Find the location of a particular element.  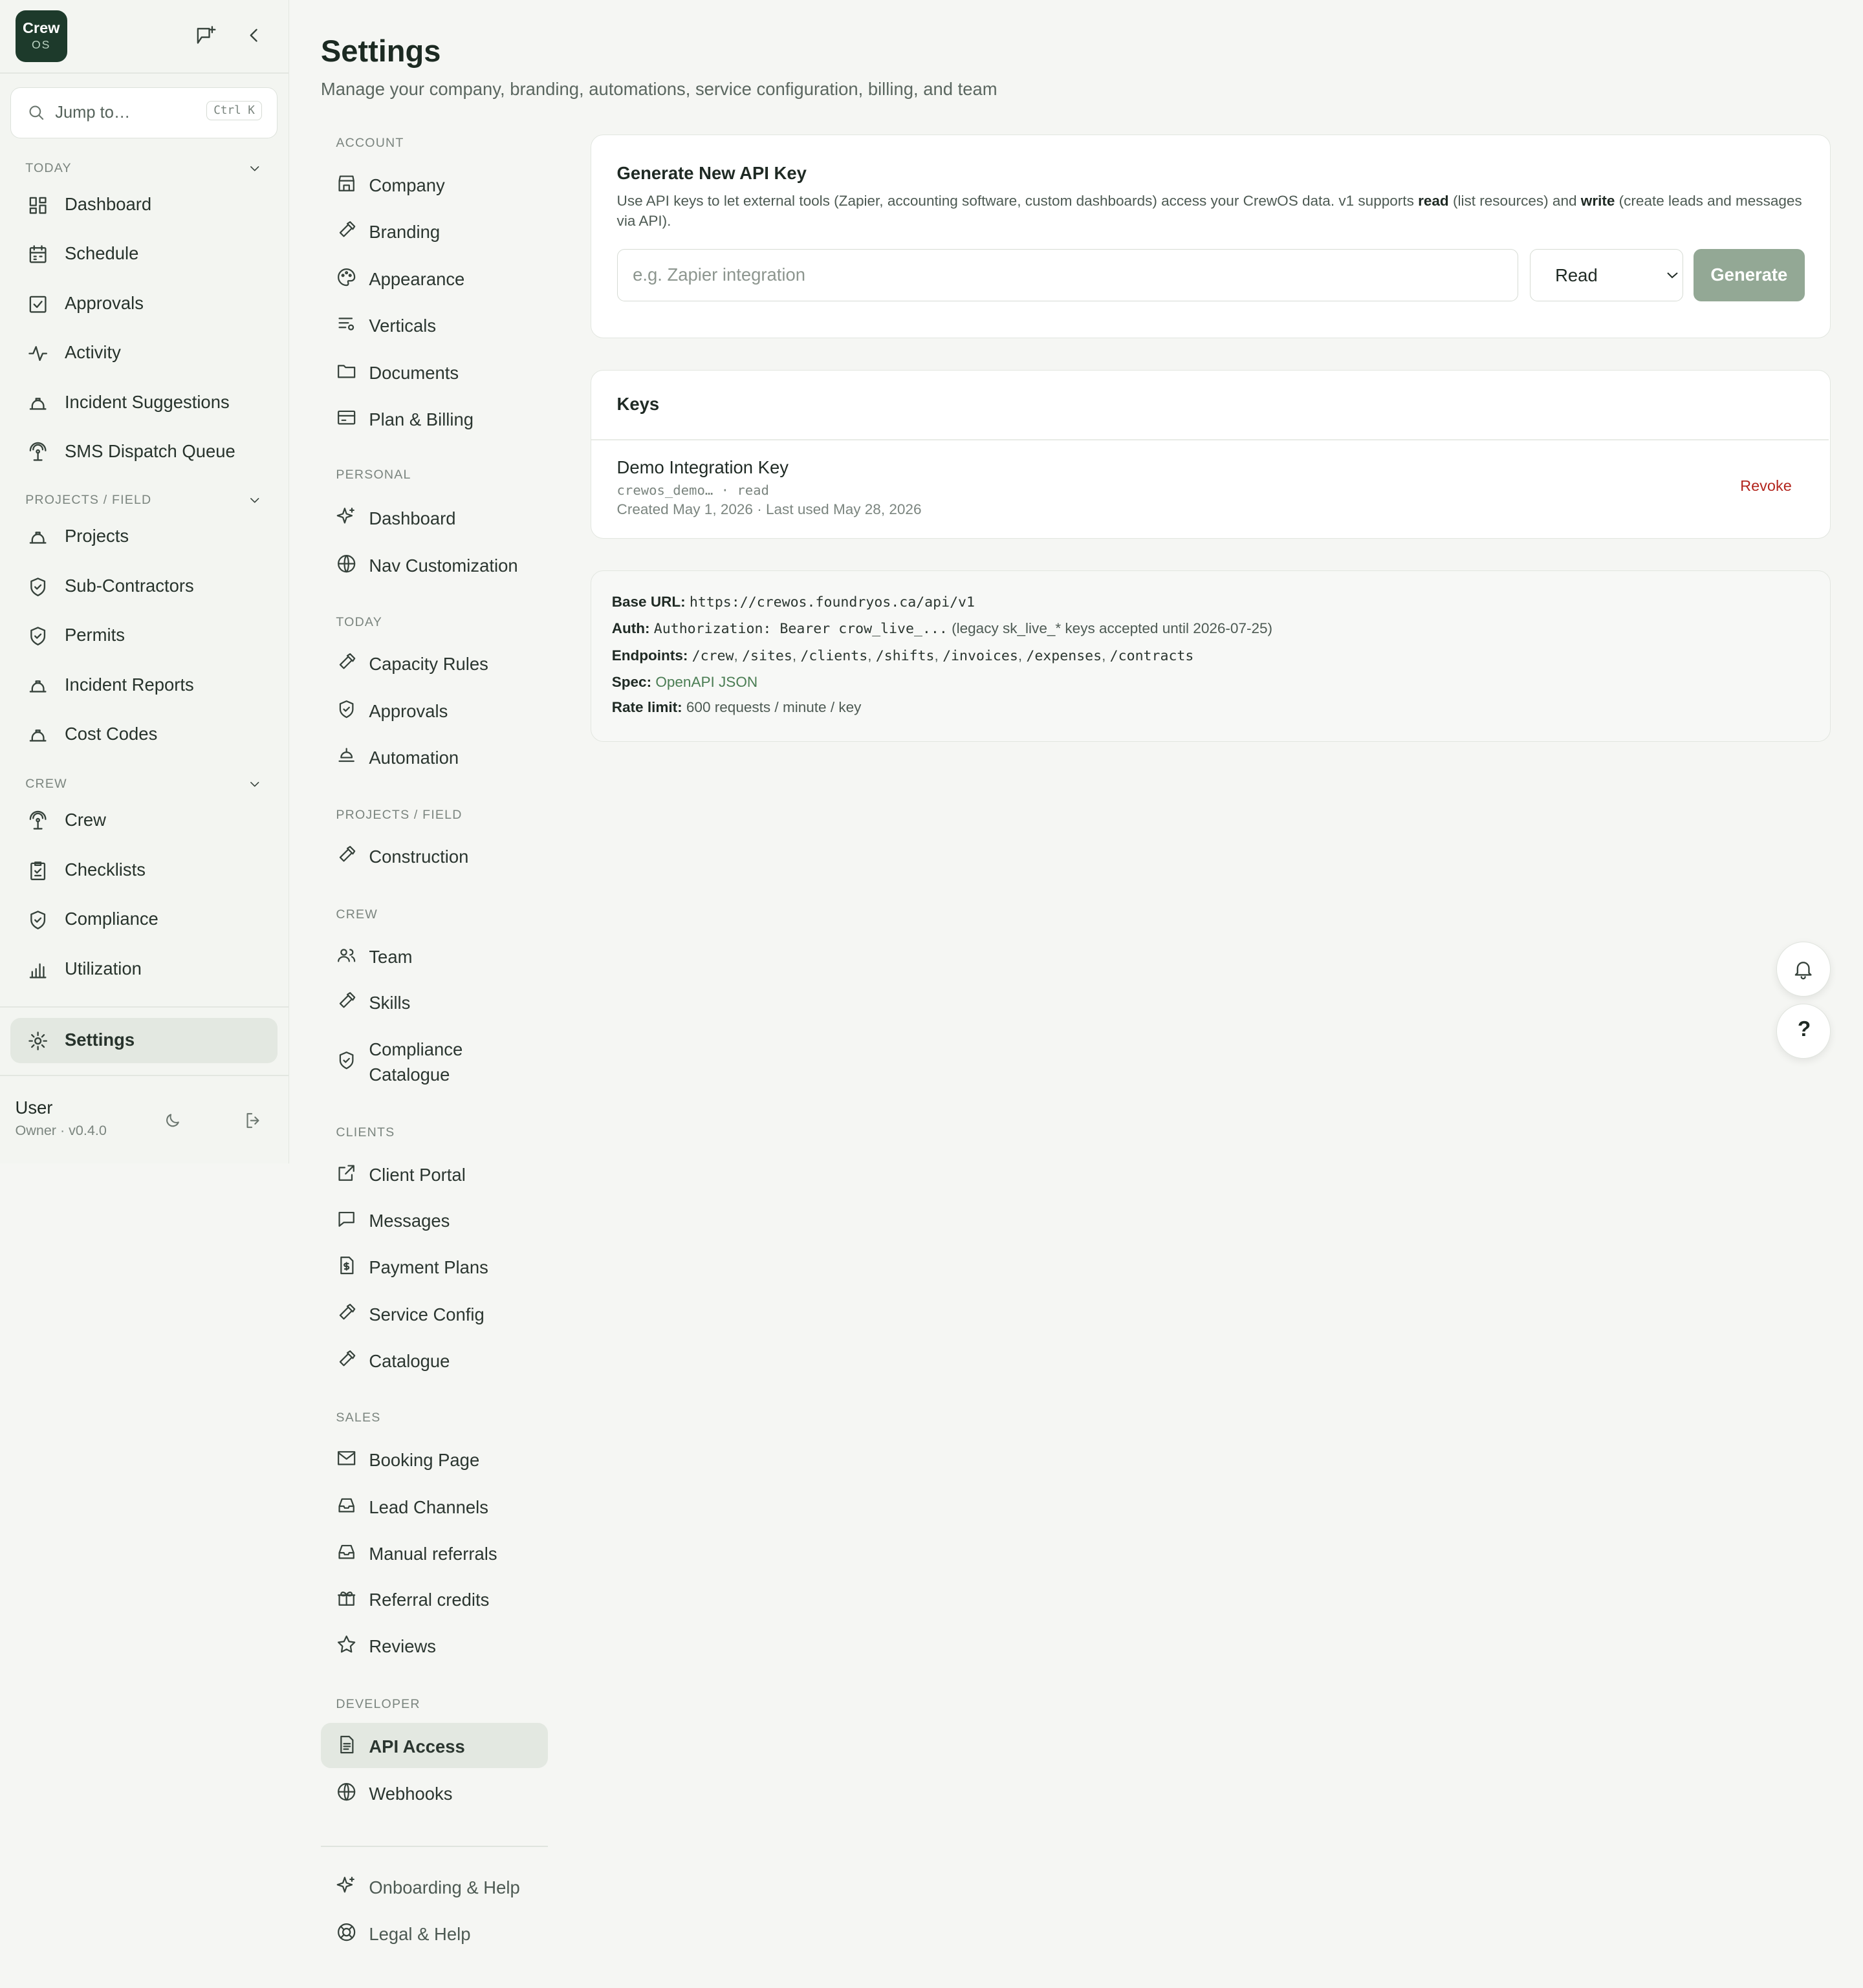

settings-nav-plan-billing: Plan & Billing is located at coordinates (434, 419).